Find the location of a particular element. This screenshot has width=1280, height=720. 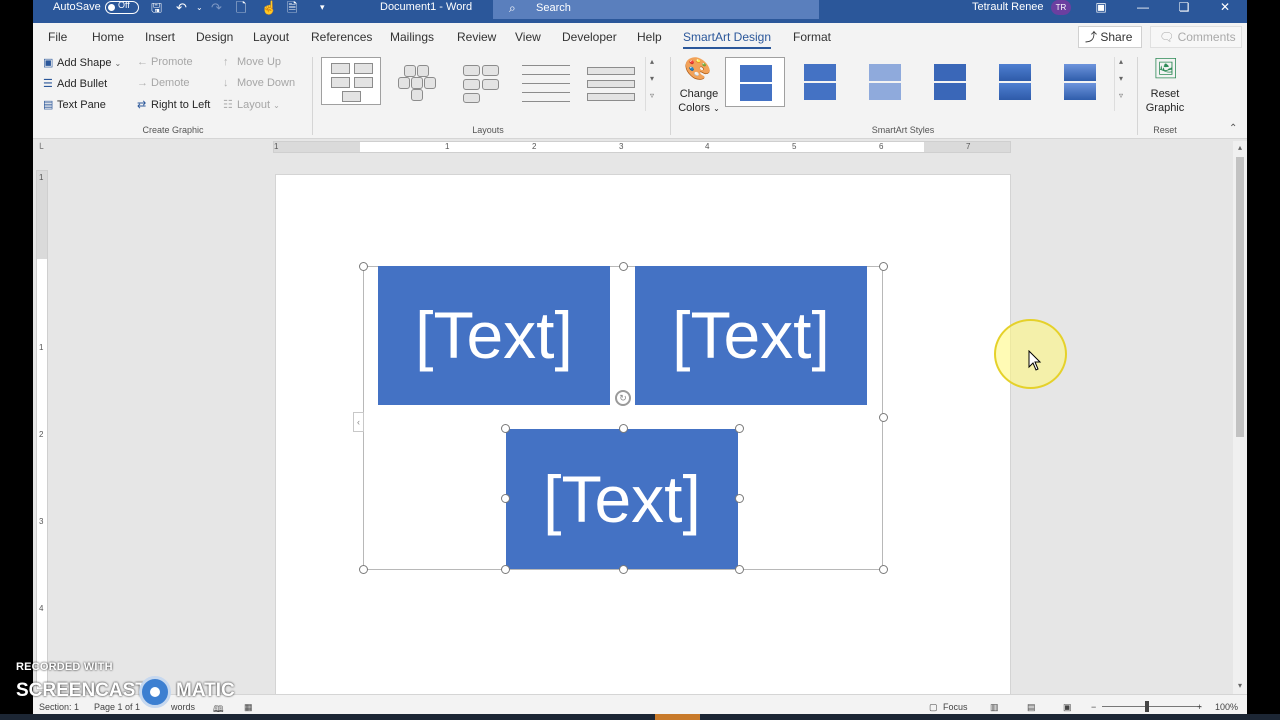

zoom-slider-thumb is located at coordinates (1147, 706).